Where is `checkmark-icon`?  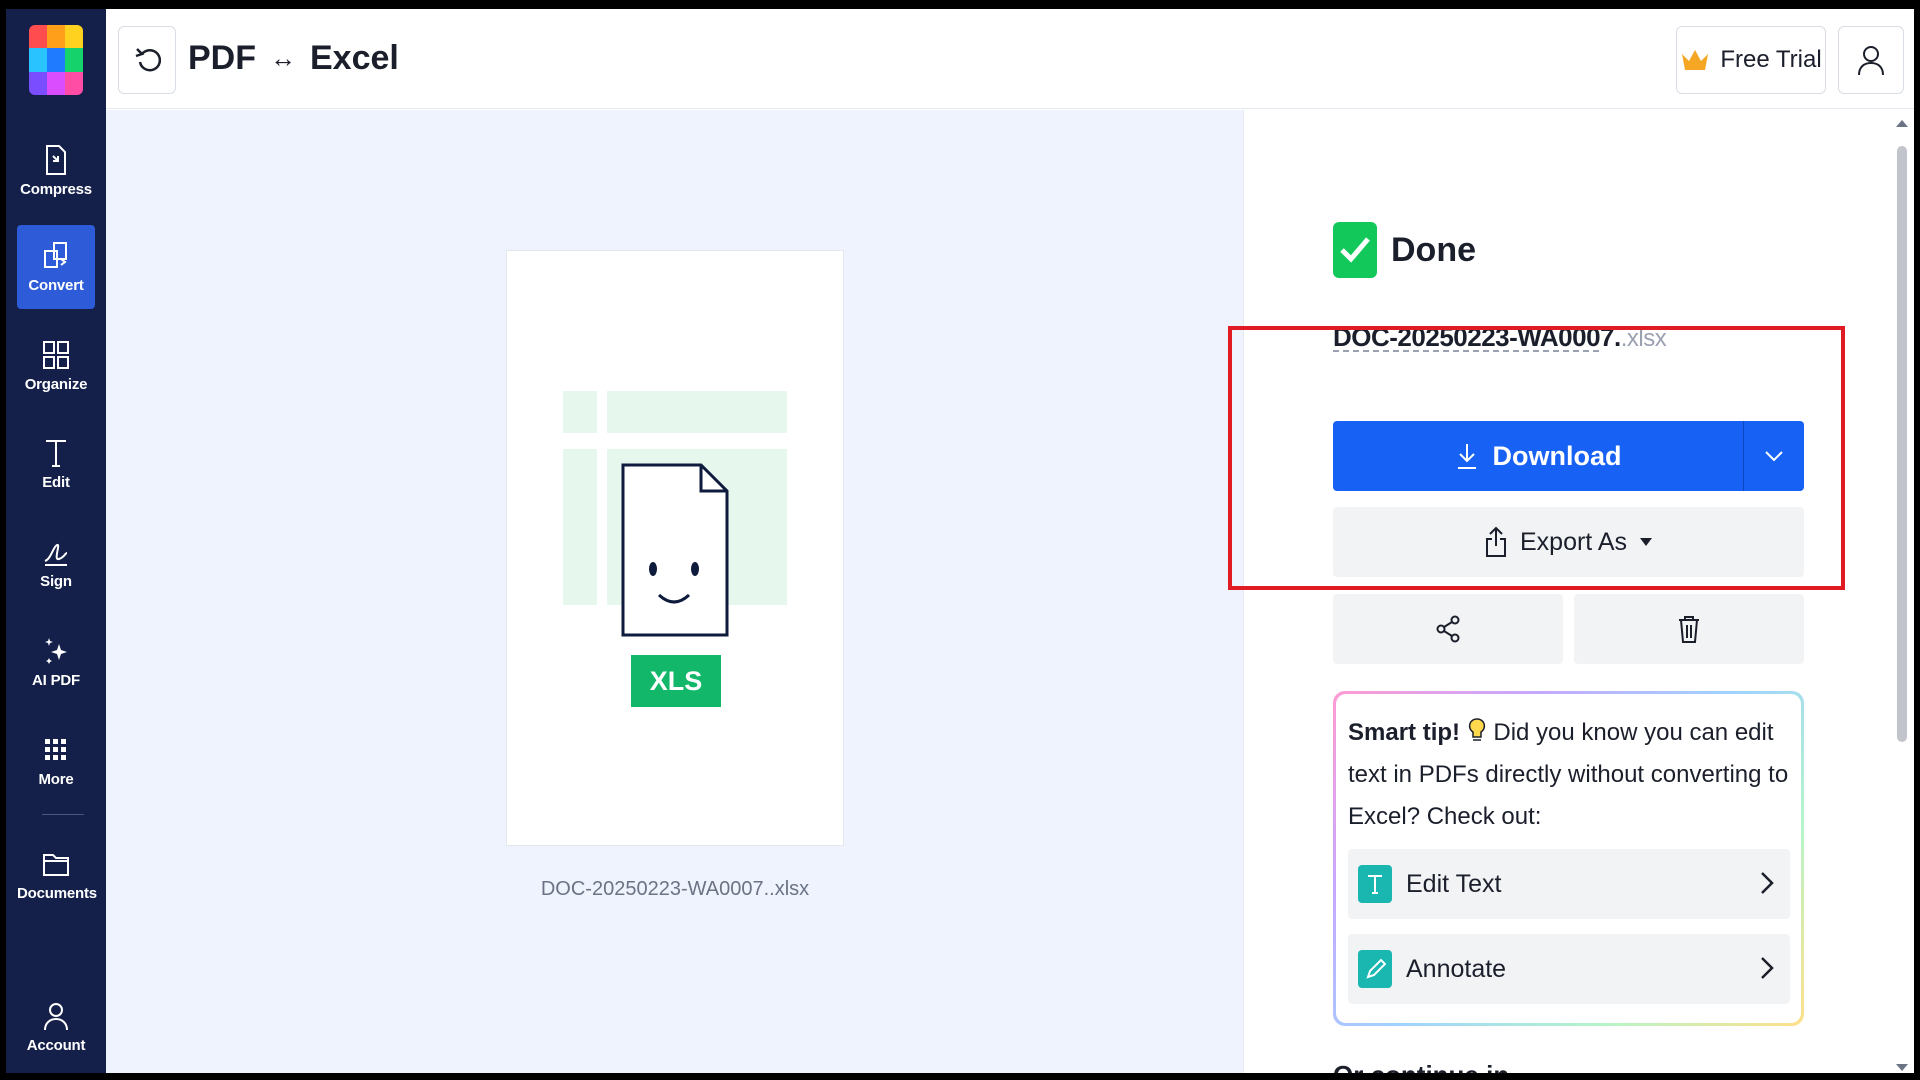
checkmark-icon is located at coordinates (1355, 250).